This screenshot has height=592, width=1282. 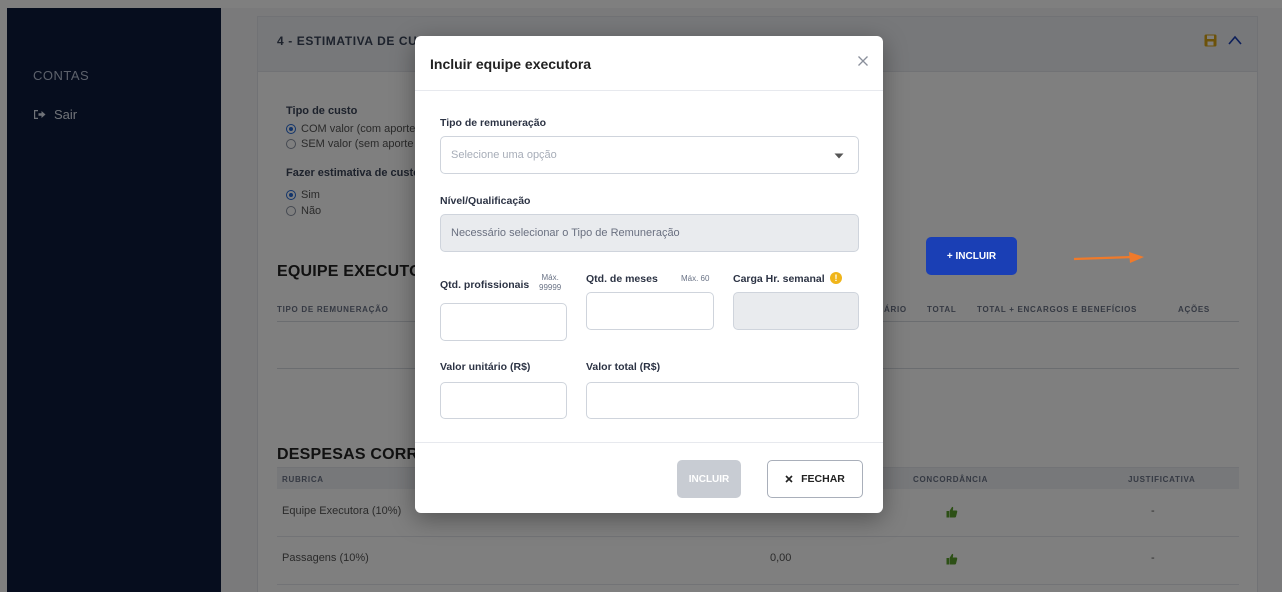 I want to click on carga-horaria-input, so click(x=796, y=311).